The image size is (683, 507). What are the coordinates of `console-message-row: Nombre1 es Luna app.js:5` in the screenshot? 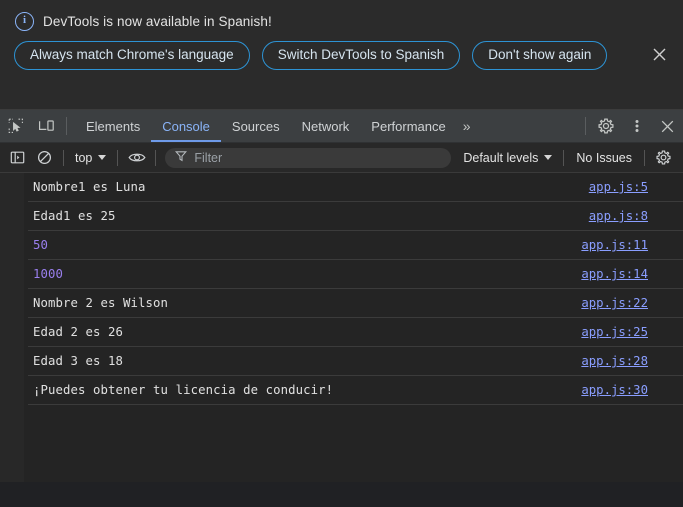 It's located at (355, 187).